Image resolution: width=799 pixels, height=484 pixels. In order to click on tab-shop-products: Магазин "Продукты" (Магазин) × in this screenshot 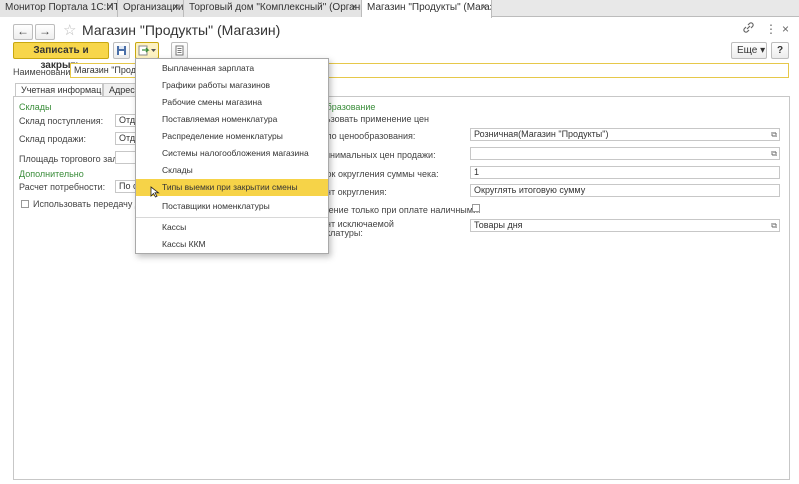, I will do `click(427, 9)`.